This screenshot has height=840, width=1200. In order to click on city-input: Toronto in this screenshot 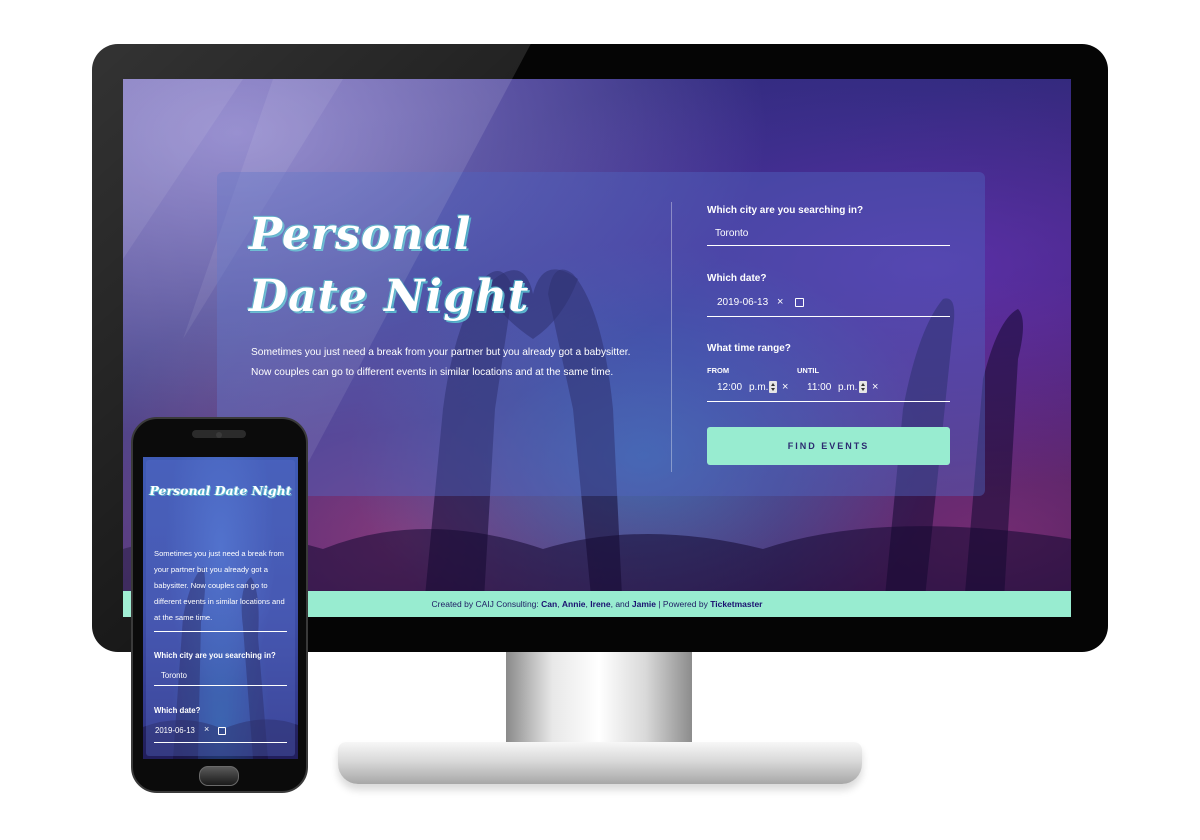, I will do `click(731, 233)`.